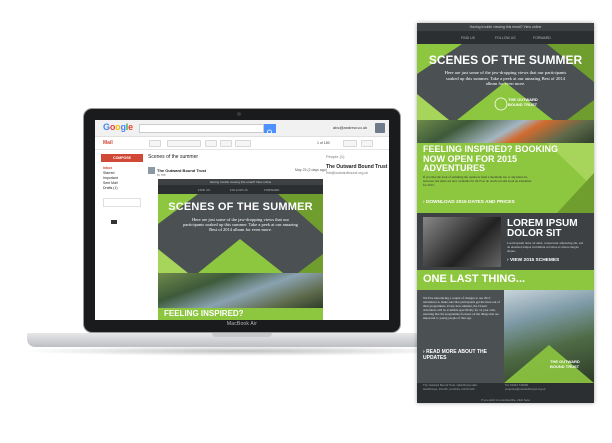  I want to click on download-label: DOWNLOAD 2015 DATES AND PRICES, so click(470, 202).